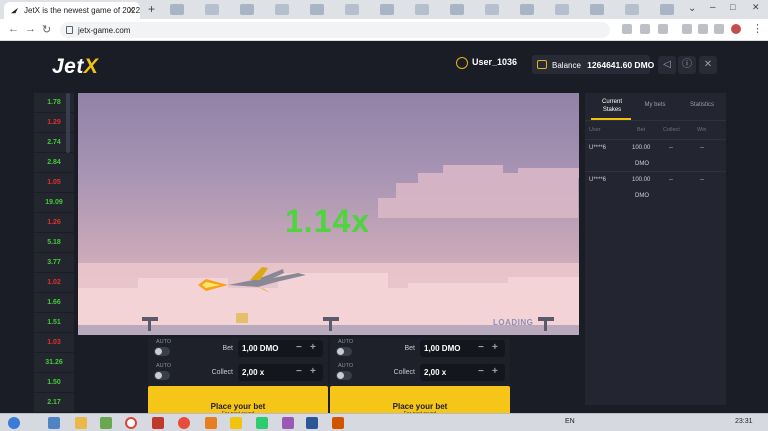 This screenshot has width=768, height=431. I want to click on close-game-button: ✕, so click(708, 65).